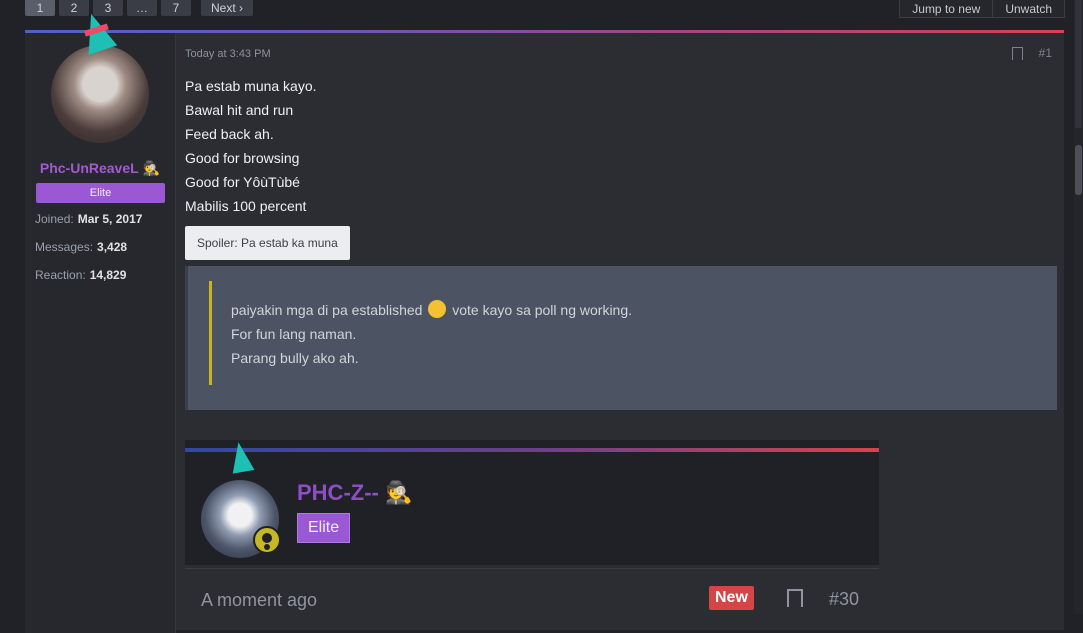 This screenshot has width=1083, height=633. What do you see at coordinates (532, 450) in the screenshot?
I see `embedded-post-accent-bar` at bounding box center [532, 450].